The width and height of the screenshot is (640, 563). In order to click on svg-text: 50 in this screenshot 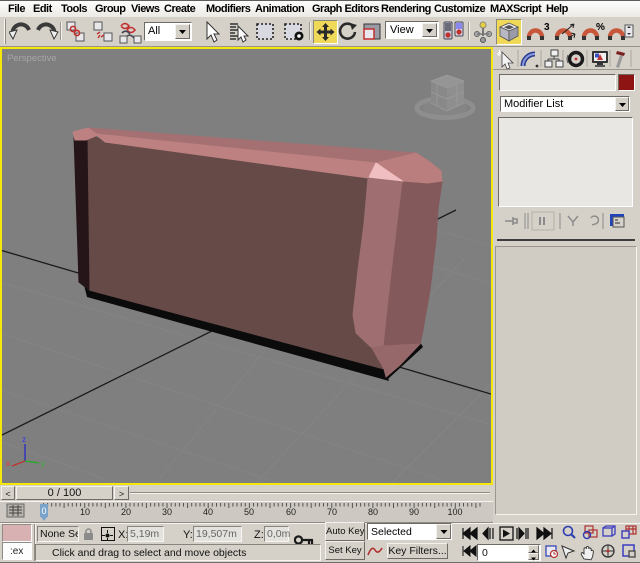, I will do `click(249, 512)`.